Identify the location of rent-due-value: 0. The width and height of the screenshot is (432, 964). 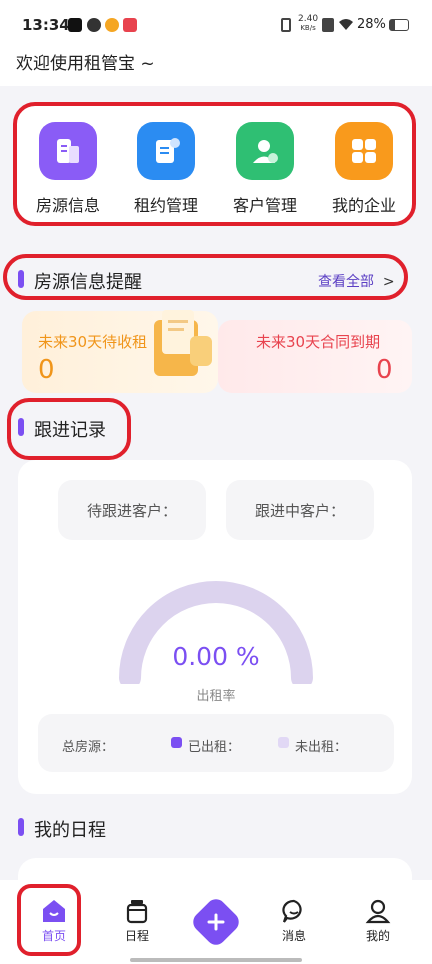
(46, 370).